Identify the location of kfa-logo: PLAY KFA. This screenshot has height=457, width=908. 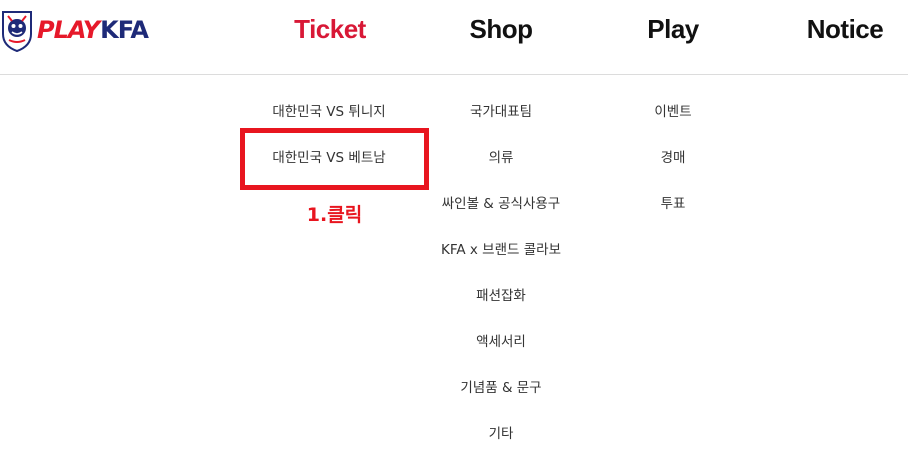
(74, 30).